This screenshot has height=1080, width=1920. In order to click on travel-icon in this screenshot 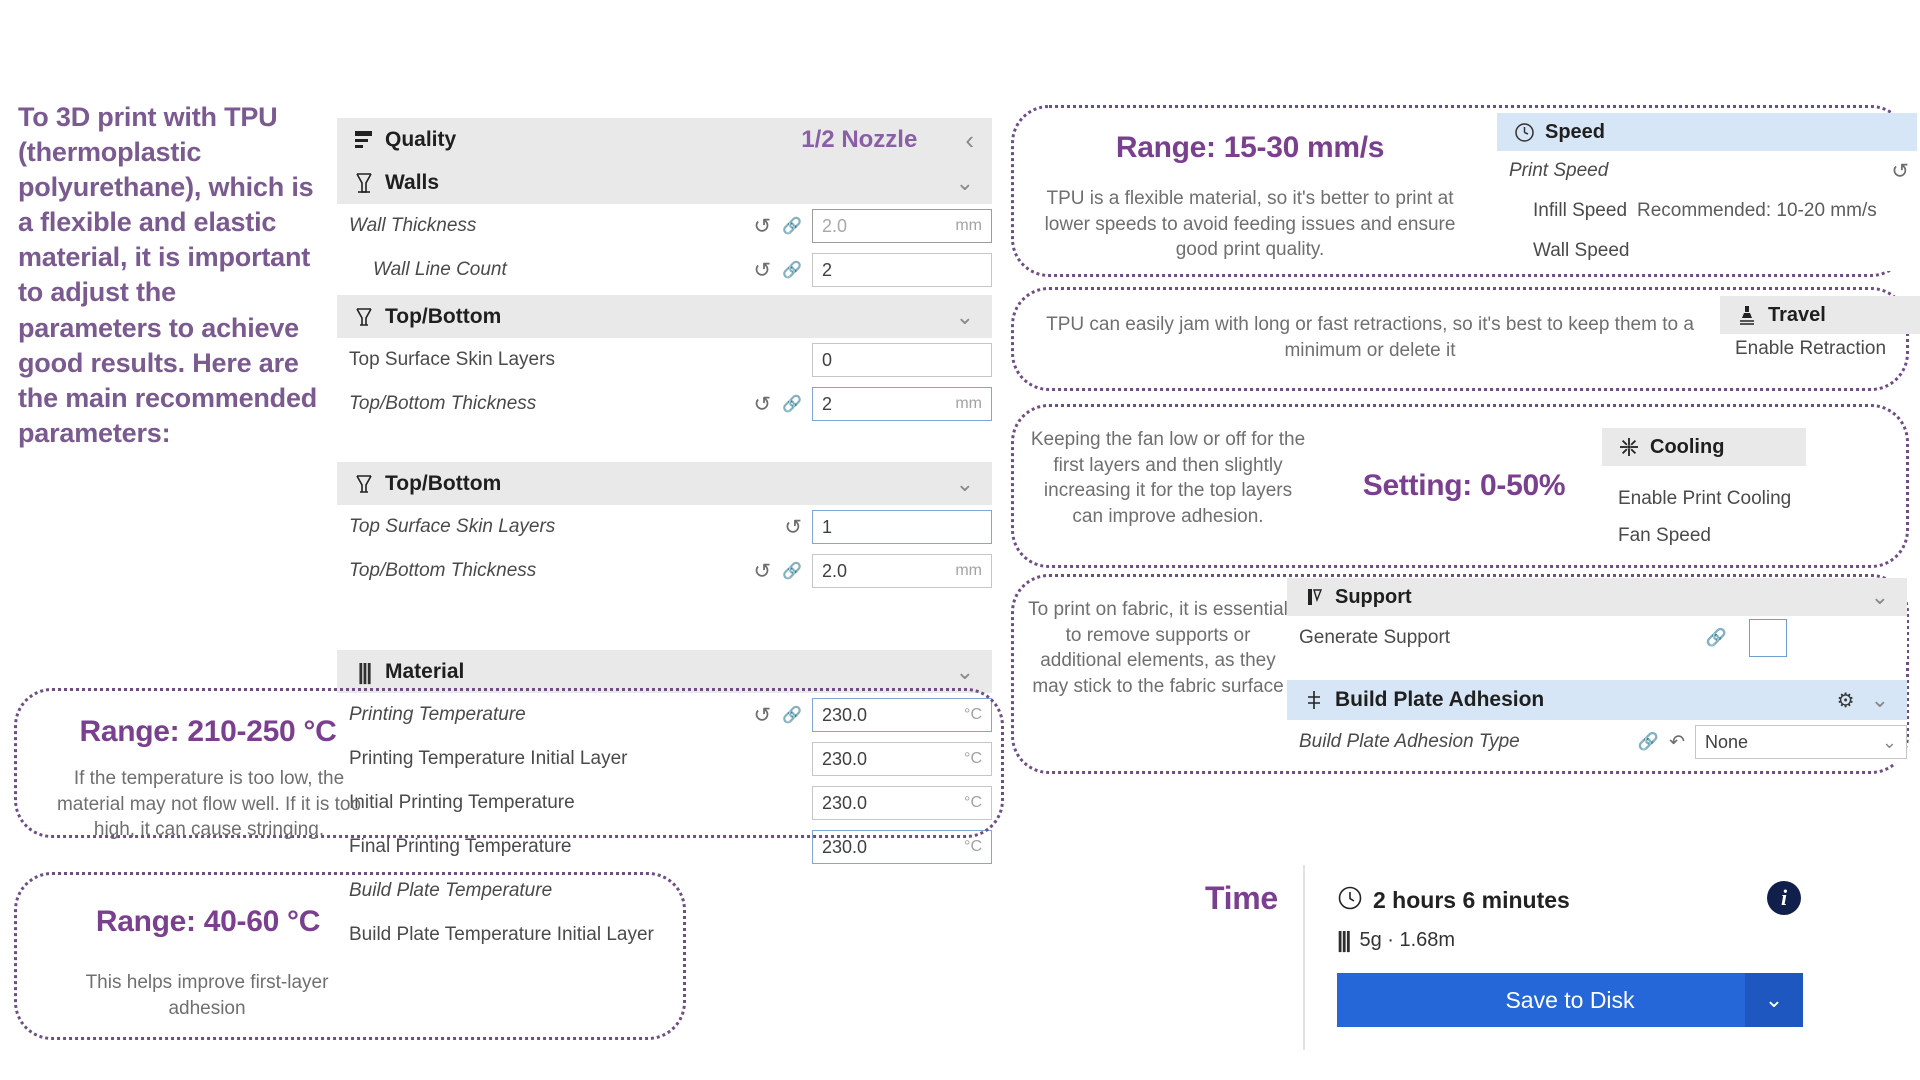, I will do `click(1747, 315)`.